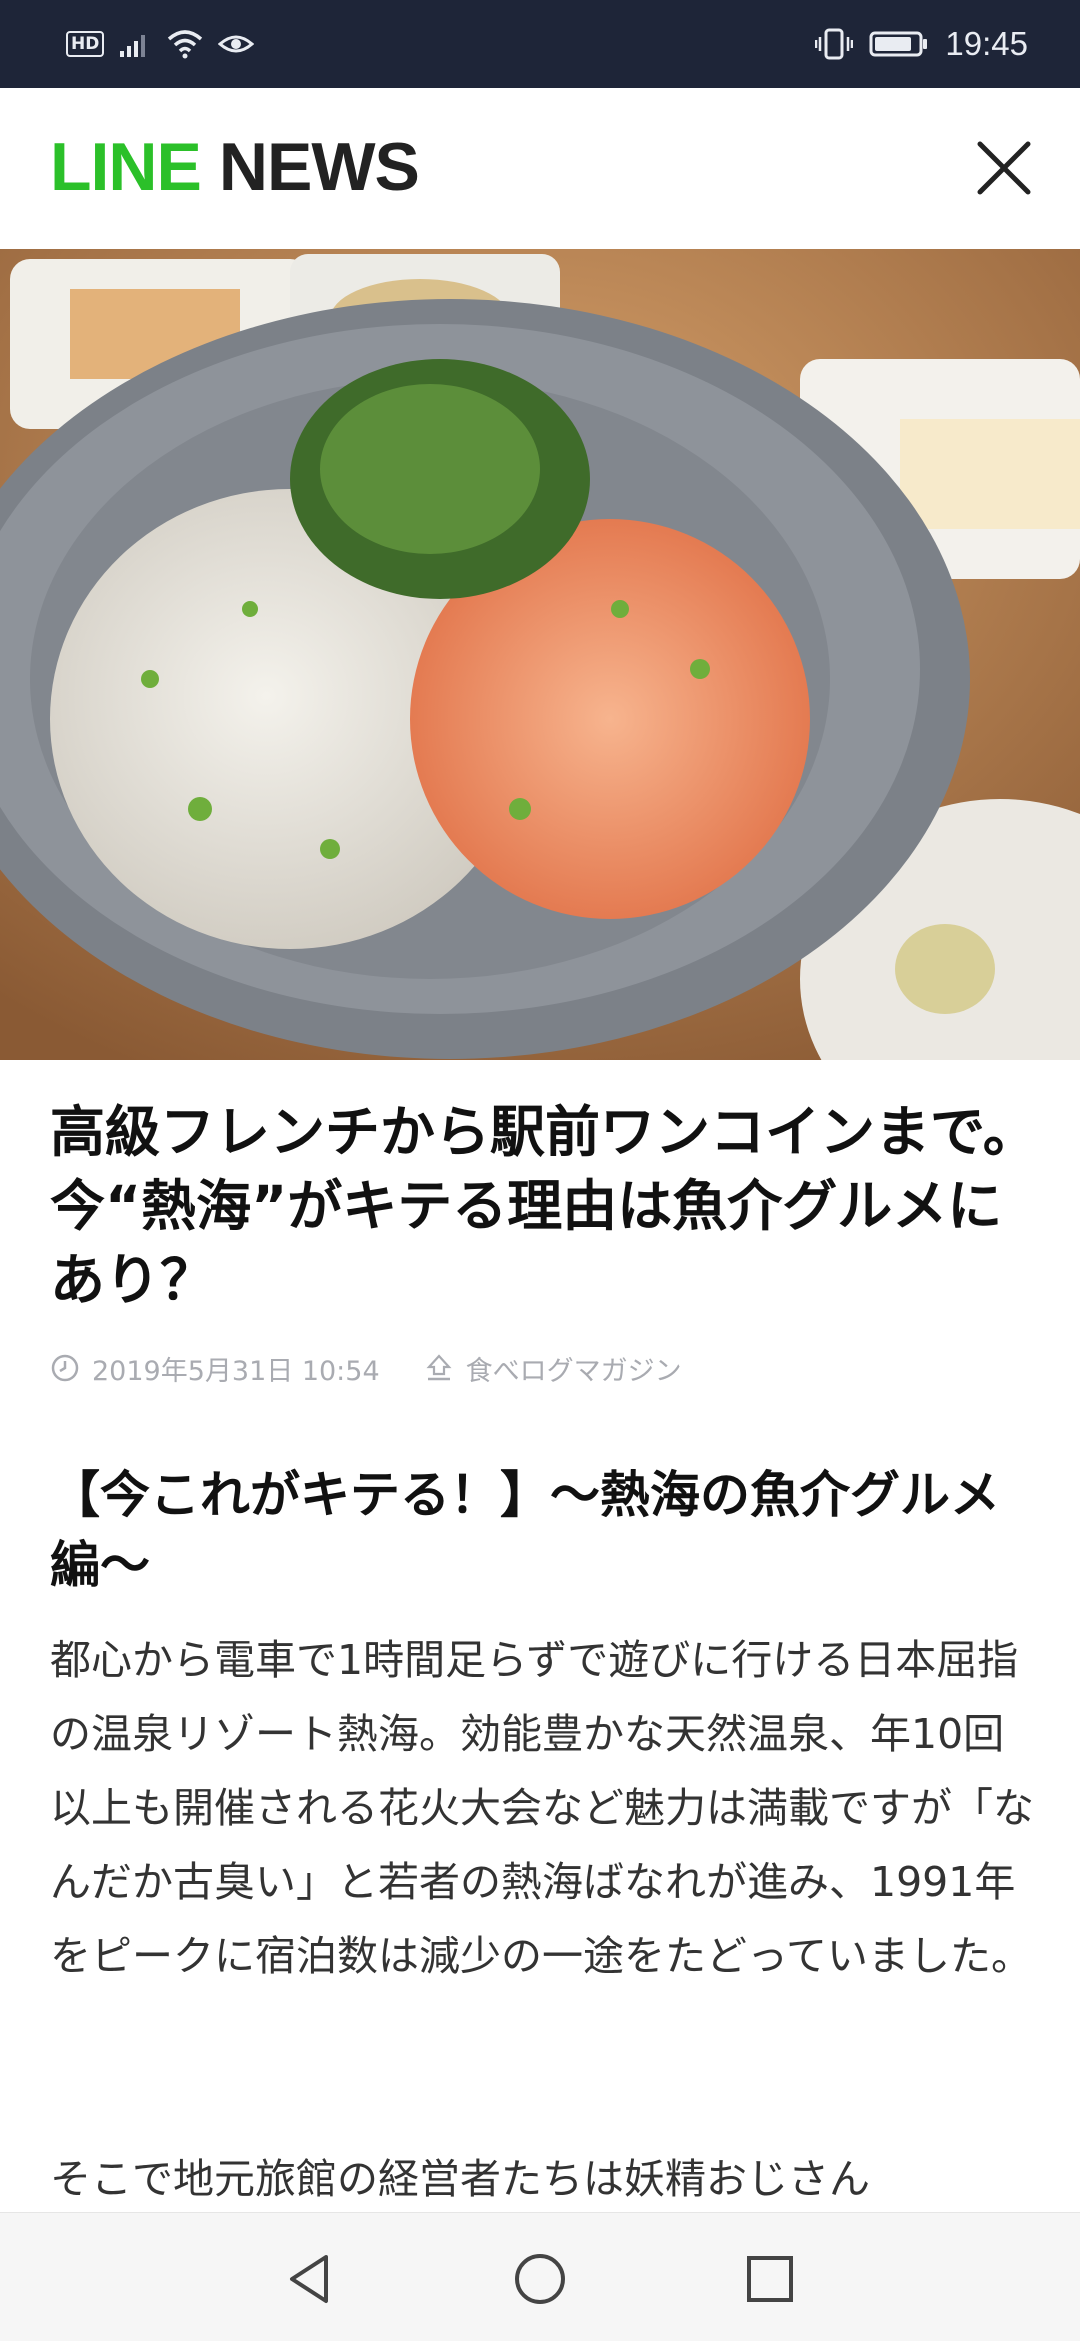 This screenshot has width=1080, height=2341. I want to click on nav-home-button, so click(540, 2279).